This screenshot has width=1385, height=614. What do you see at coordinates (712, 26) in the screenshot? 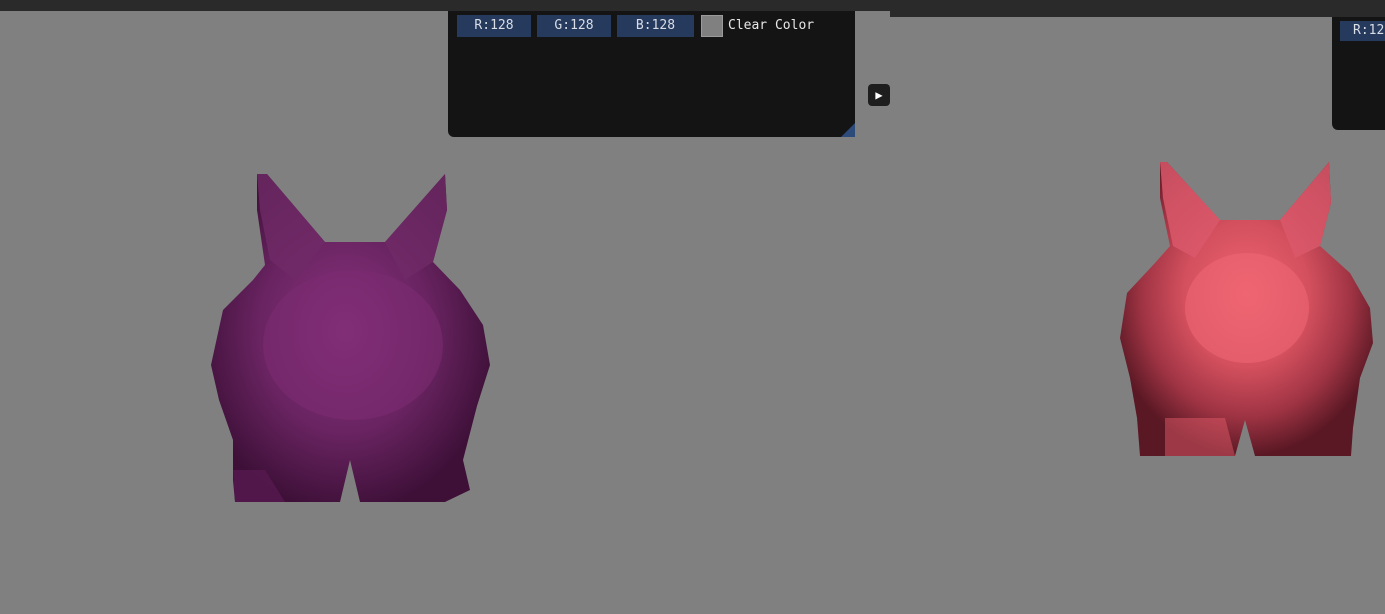
I see `clear-color-swatch` at bounding box center [712, 26].